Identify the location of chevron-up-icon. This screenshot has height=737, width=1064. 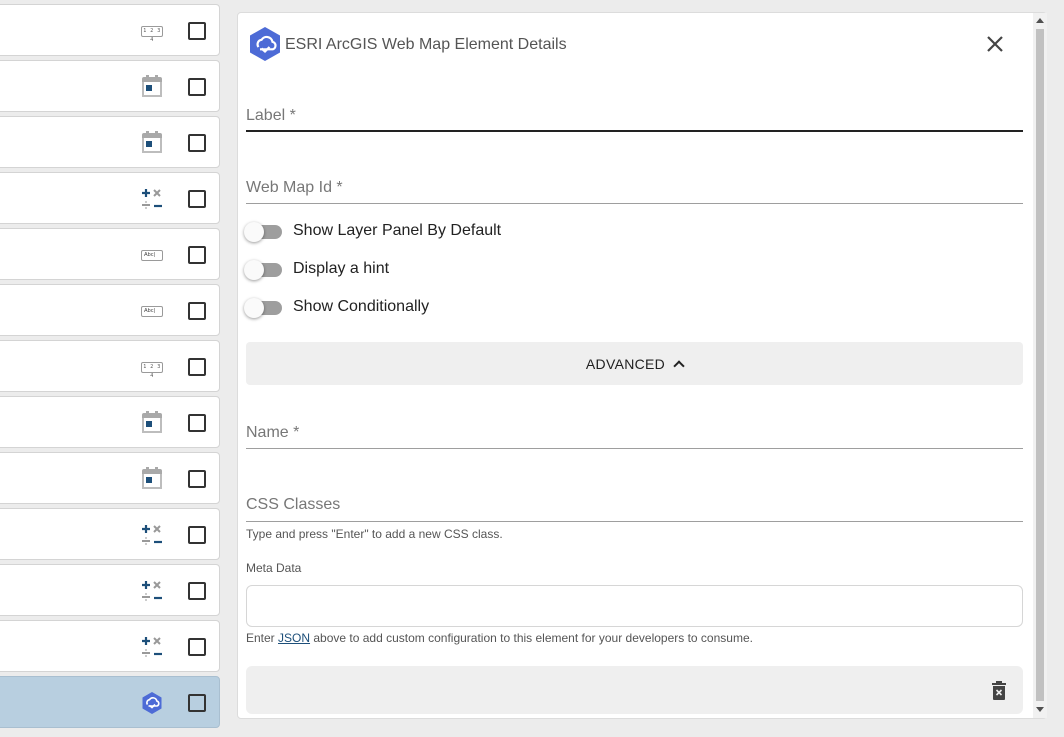
(679, 366).